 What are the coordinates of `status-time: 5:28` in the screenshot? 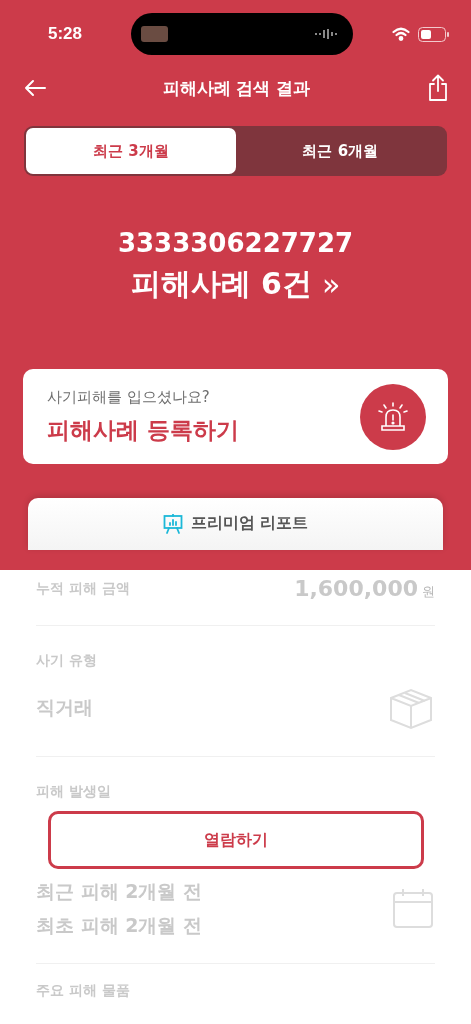 It's located at (65, 34).